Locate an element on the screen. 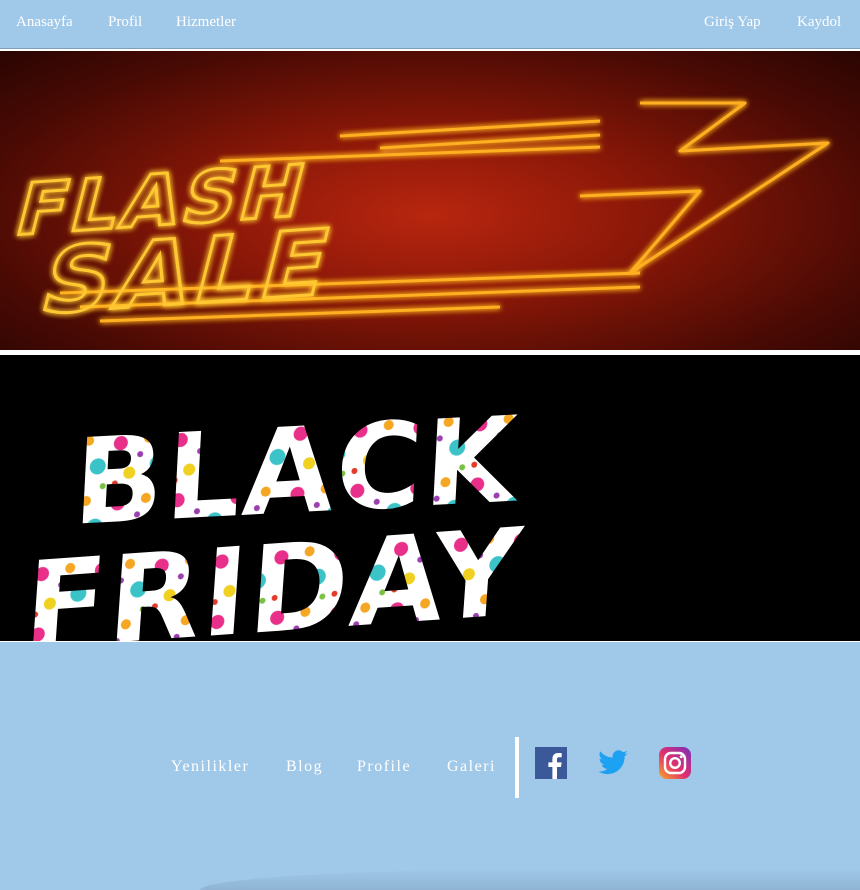 This screenshot has width=860, height=890. nav-link-login: Giriş Yap is located at coordinates (732, 22).